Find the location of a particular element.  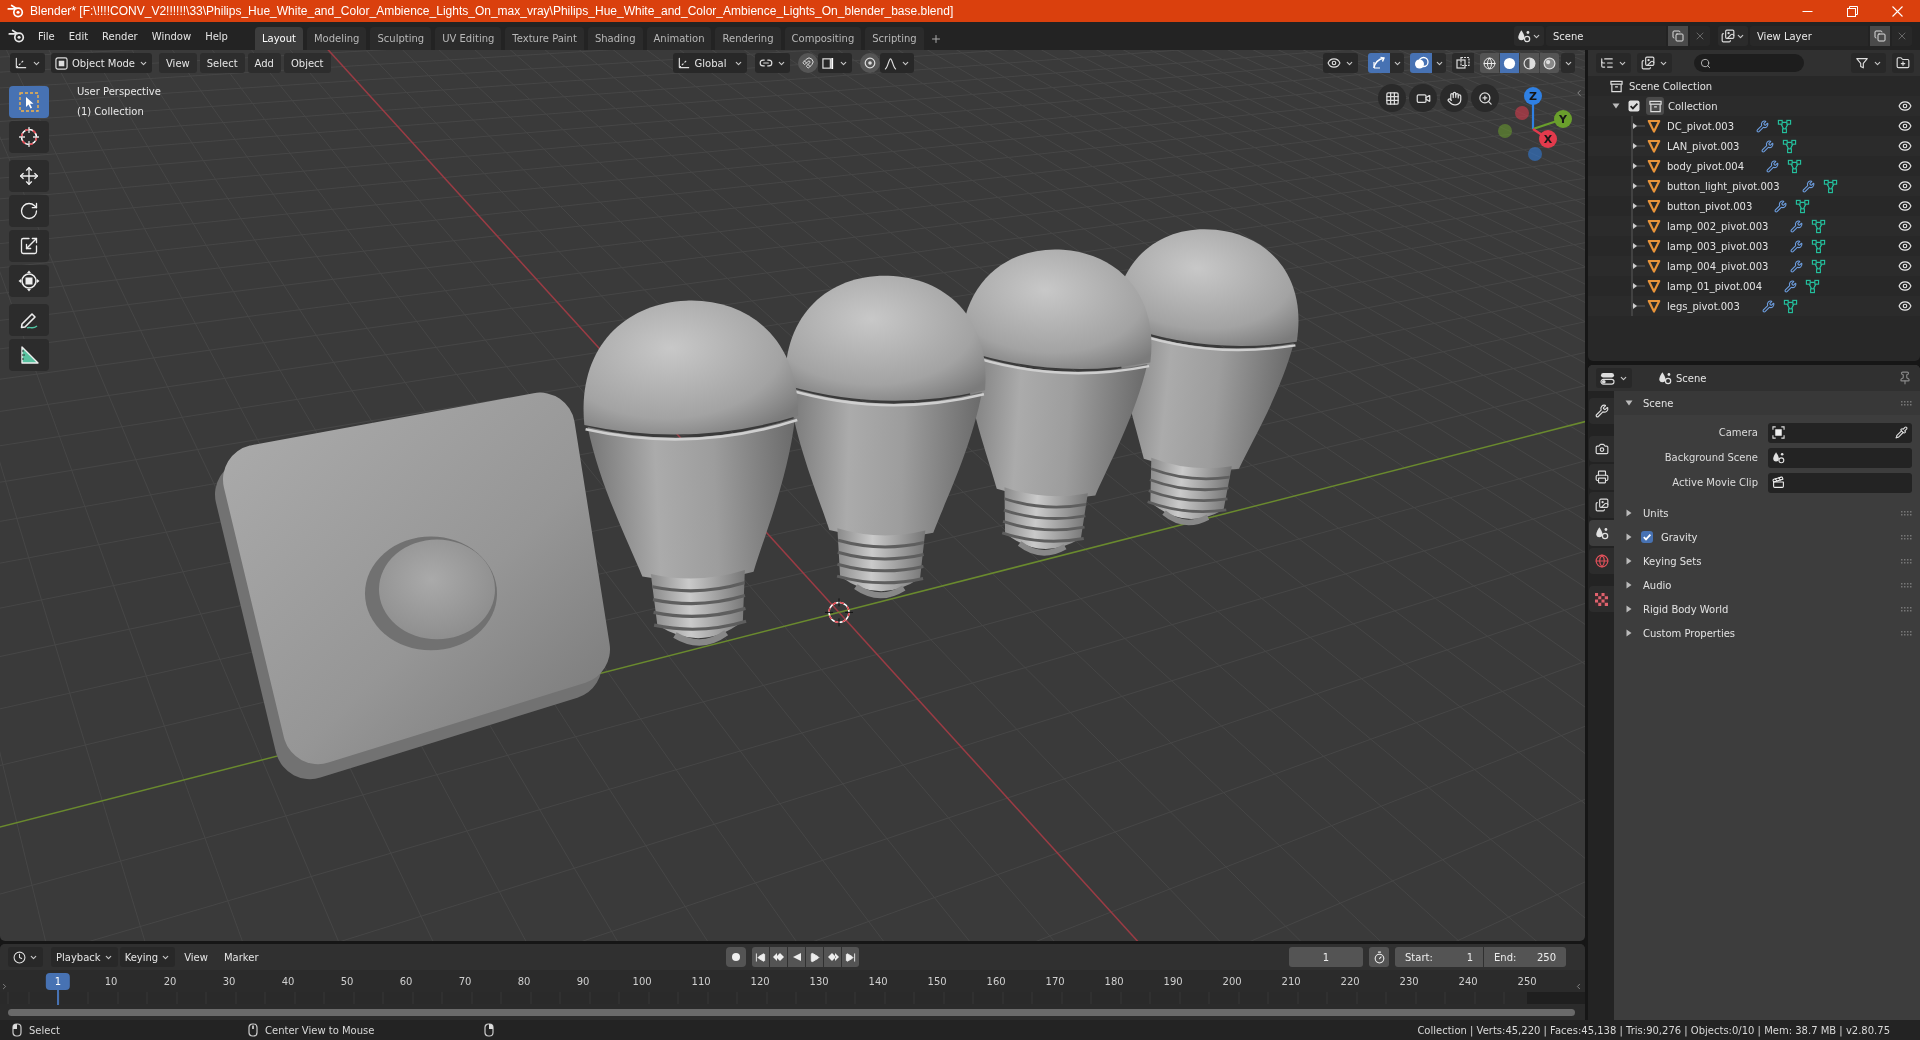

scrollbar is located at coordinates (791, 1012).